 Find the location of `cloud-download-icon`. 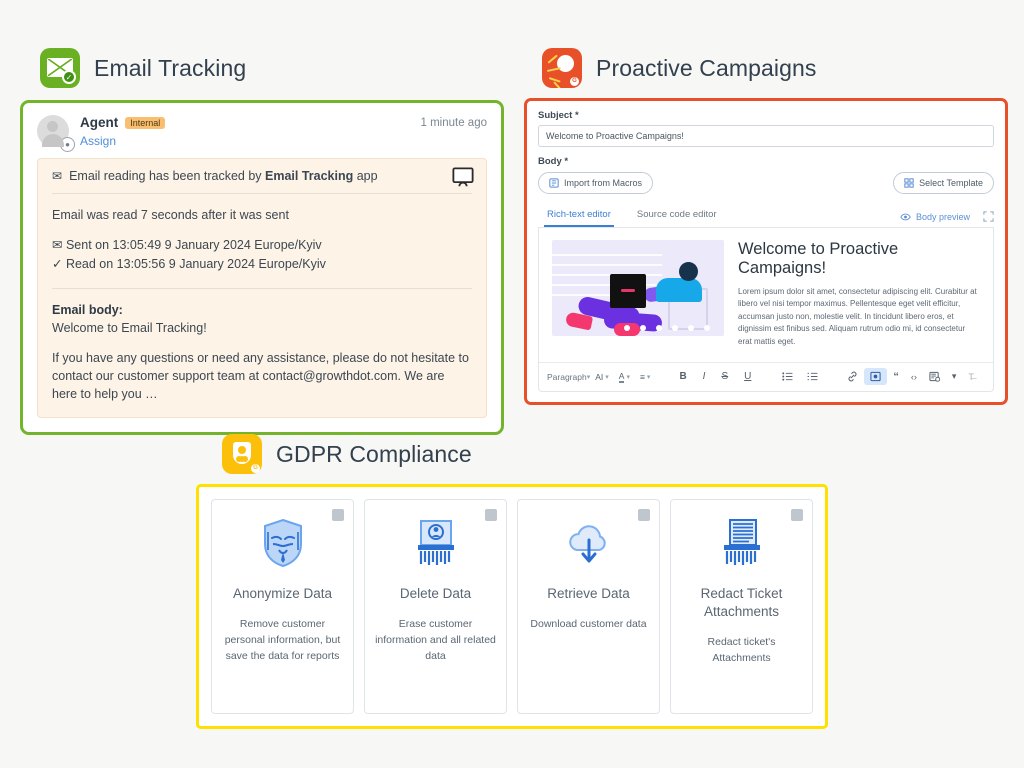

cloud-download-icon is located at coordinates (588, 543).